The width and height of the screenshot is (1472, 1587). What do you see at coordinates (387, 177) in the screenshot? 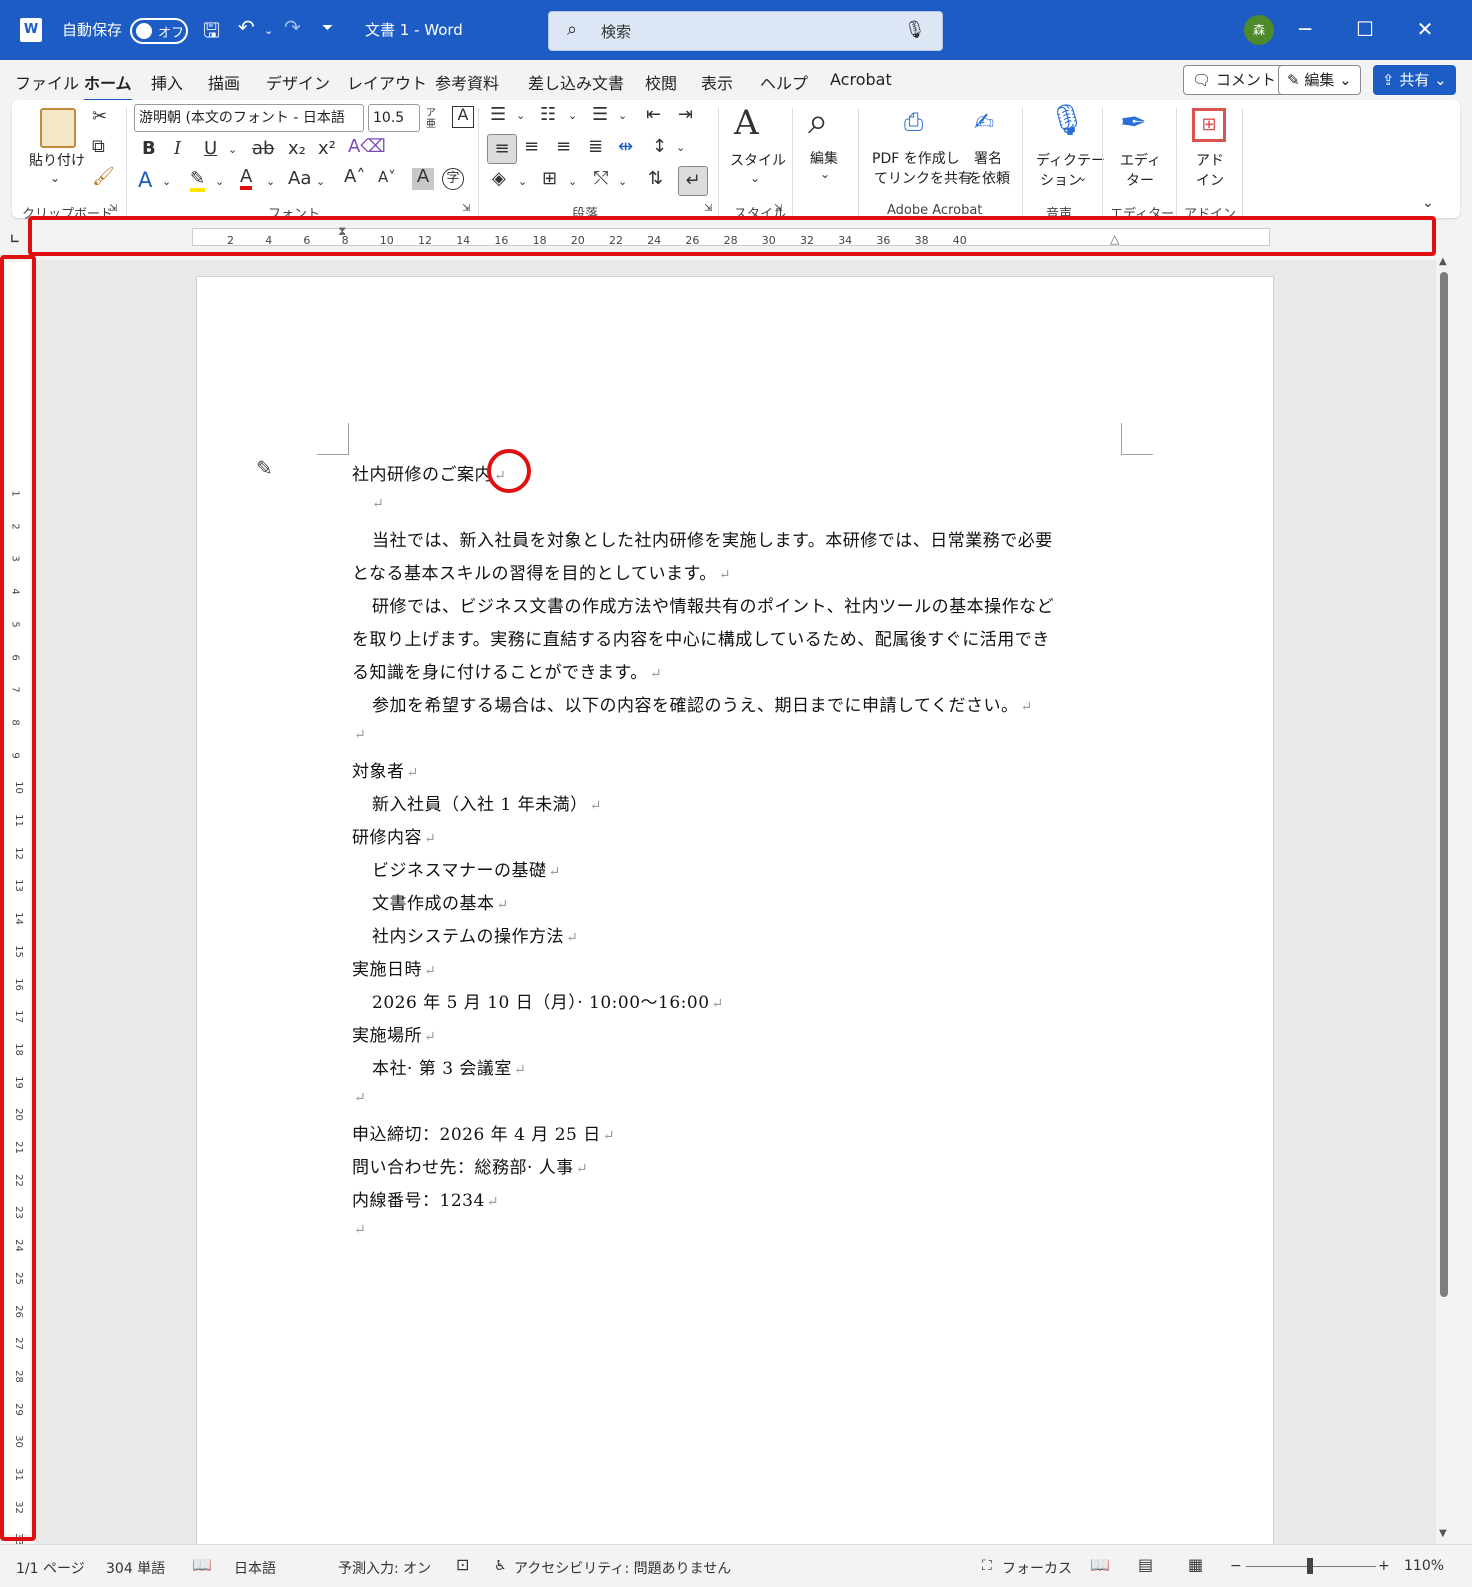
I see `shrink-font-icon: A˅` at bounding box center [387, 177].